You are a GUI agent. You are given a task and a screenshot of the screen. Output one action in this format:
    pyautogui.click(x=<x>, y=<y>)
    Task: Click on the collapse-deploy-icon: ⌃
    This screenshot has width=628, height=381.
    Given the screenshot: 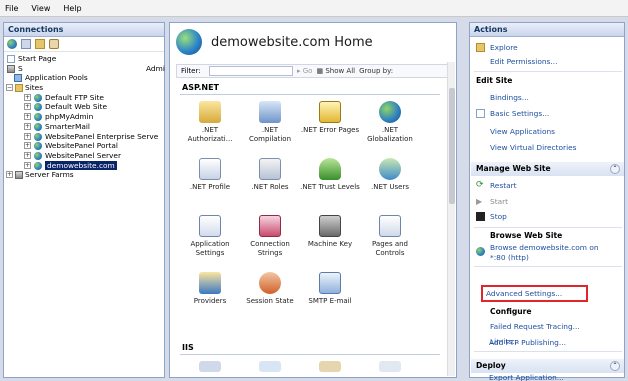 What is the action you would take?
    pyautogui.click(x=615, y=366)
    